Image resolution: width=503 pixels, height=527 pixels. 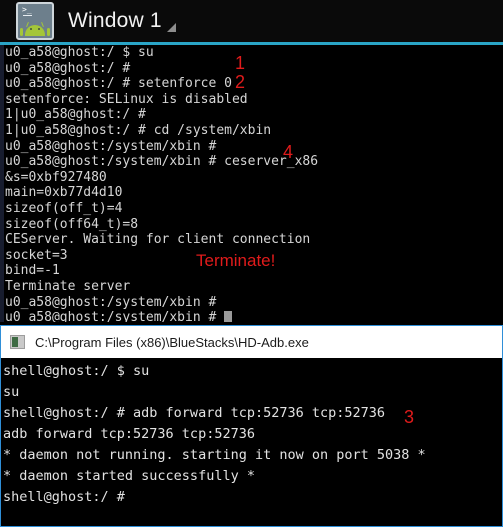 I want to click on console-window-icon, so click(x=17, y=342).